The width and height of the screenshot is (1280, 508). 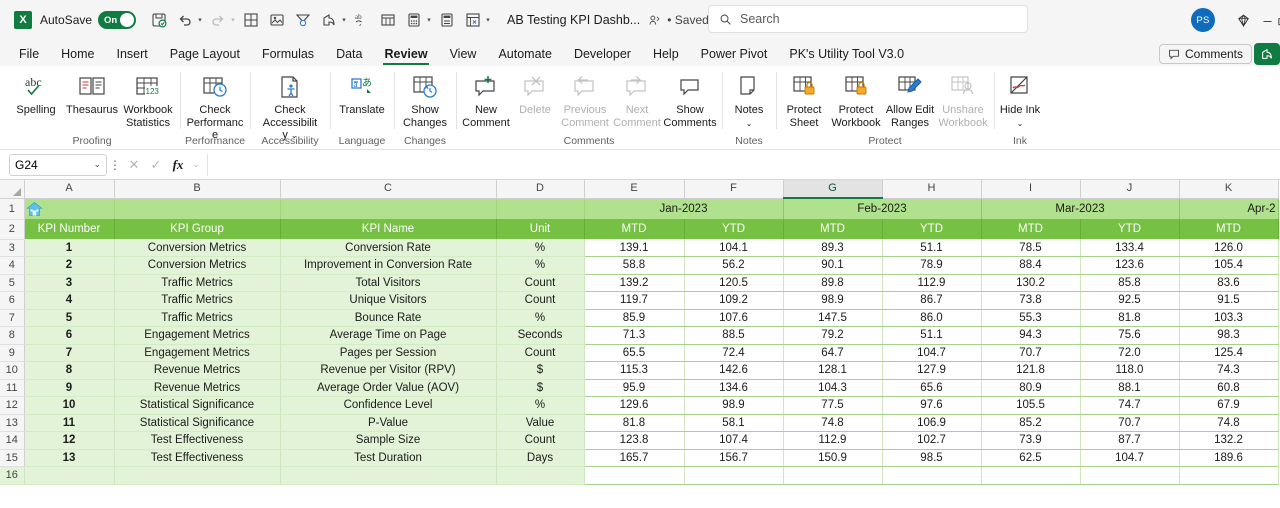 What do you see at coordinates (540, 300) in the screenshot?
I see `grid-cell-D6: Count` at bounding box center [540, 300].